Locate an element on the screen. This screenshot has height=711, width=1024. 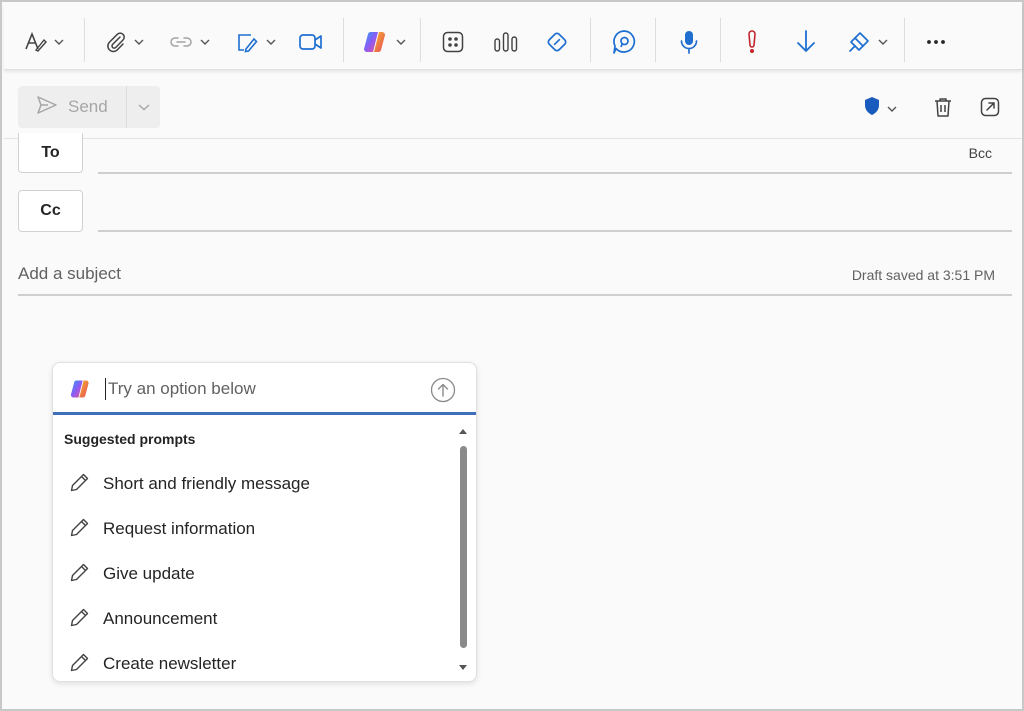
apps-button is located at coordinates (453, 42).